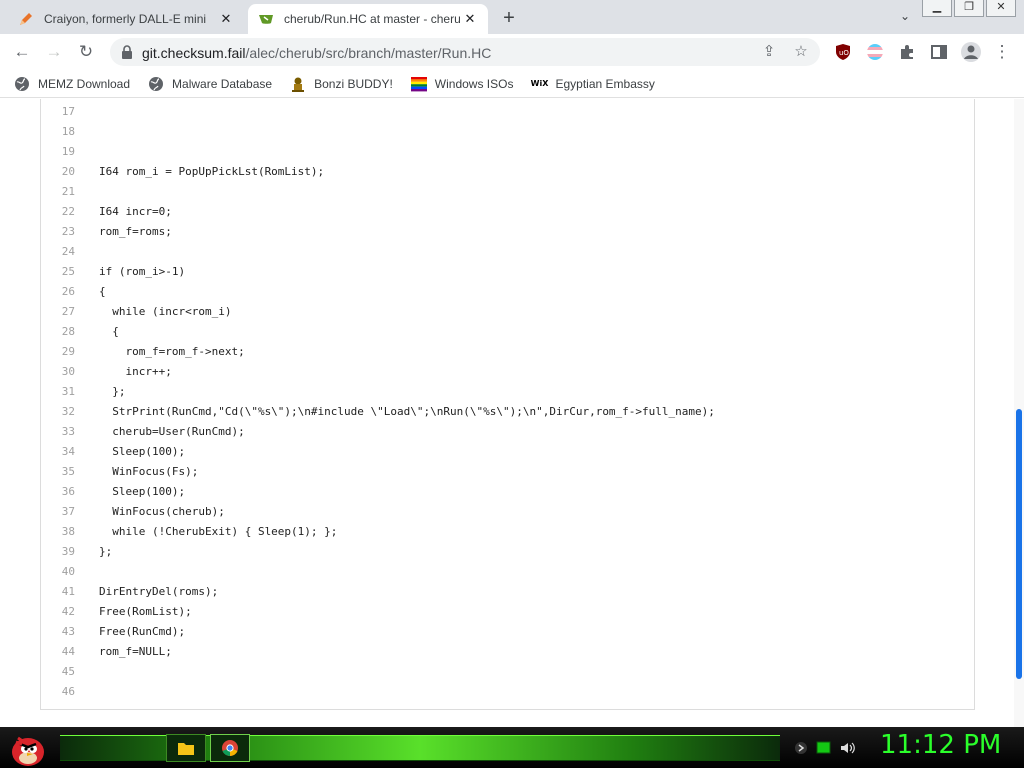 Image resolution: width=1024 pixels, height=768 pixels. What do you see at coordinates (507, 192) in the screenshot?
I see `code-line: 21` at bounding box center [507, 192].